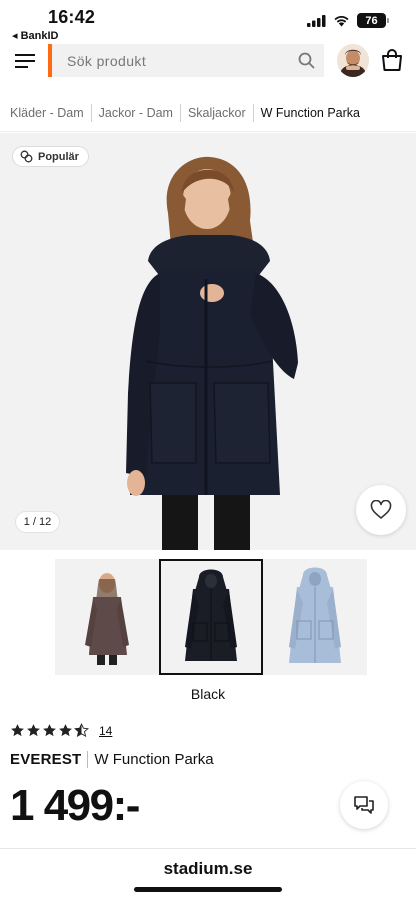  What do you see at coordinates (136, 112) in the screenshot?
I see `breadcrumb-item-jackor-dam: Jackor - Dam` at bounding box center [136, 112].